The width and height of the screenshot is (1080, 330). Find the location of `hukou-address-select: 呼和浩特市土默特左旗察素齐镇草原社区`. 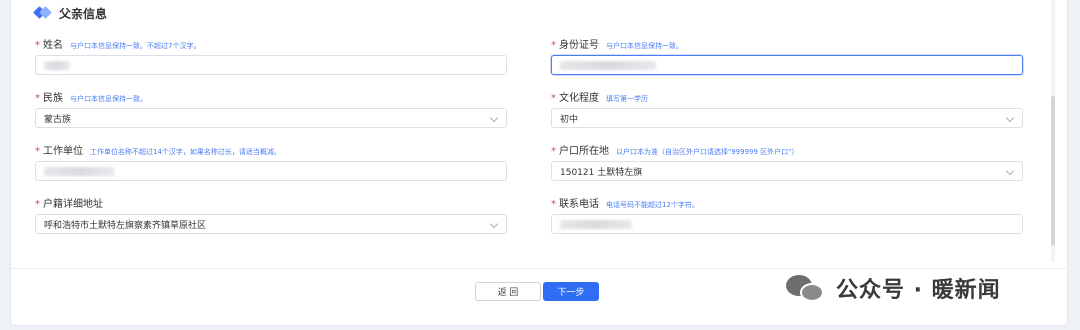

hukou-address-select: 呼和浩特市土默特左旗察素齐镇草原社区 is located at coordinates (271, 224).